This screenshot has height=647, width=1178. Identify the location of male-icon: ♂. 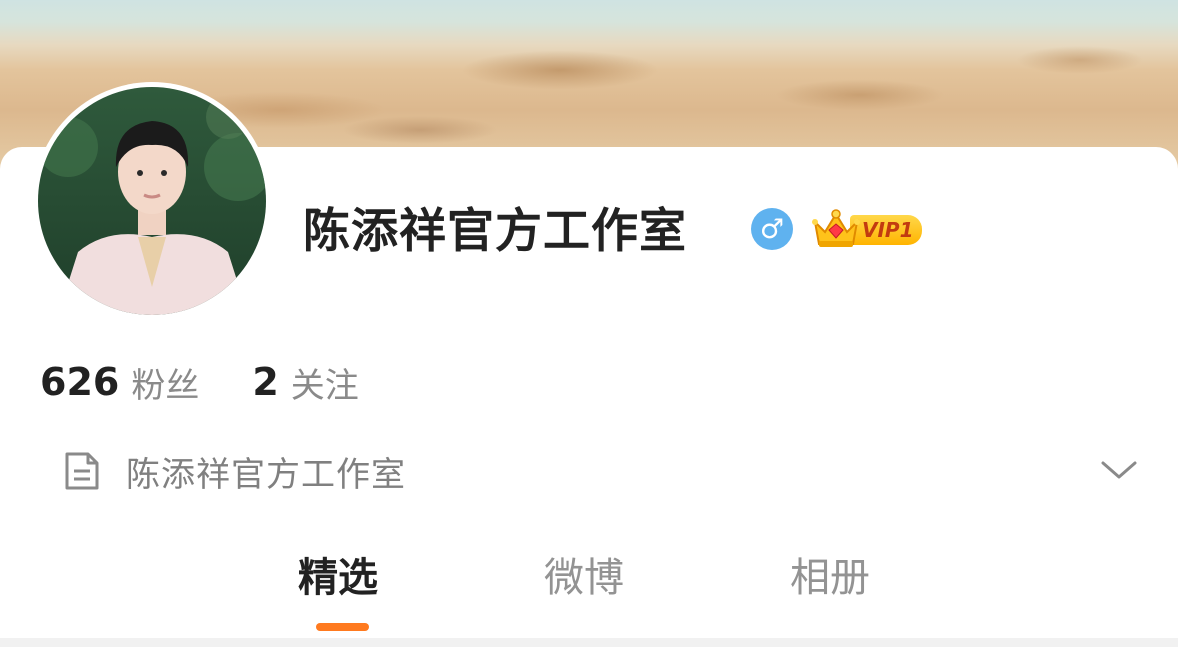
(772, 229).